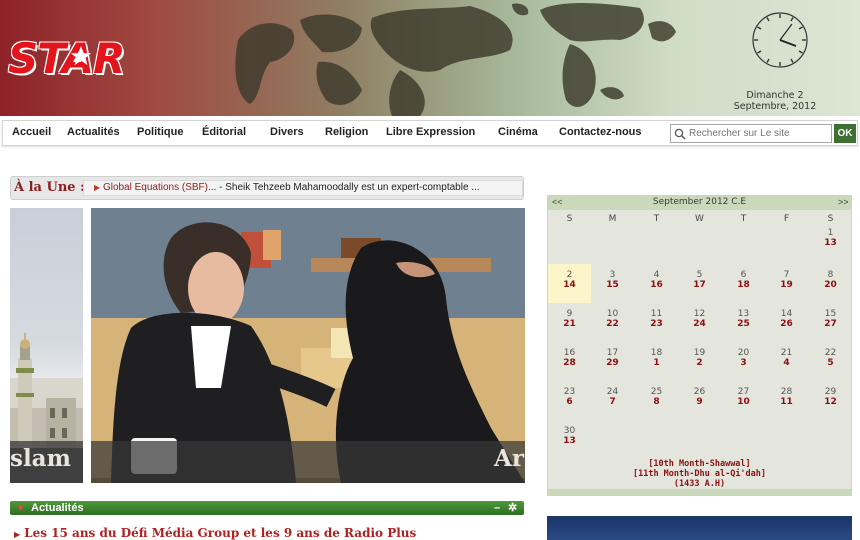 The height and width of the screenshot is (540, 860). I want to click on calendar-day: 30 13, so click(569, 439).